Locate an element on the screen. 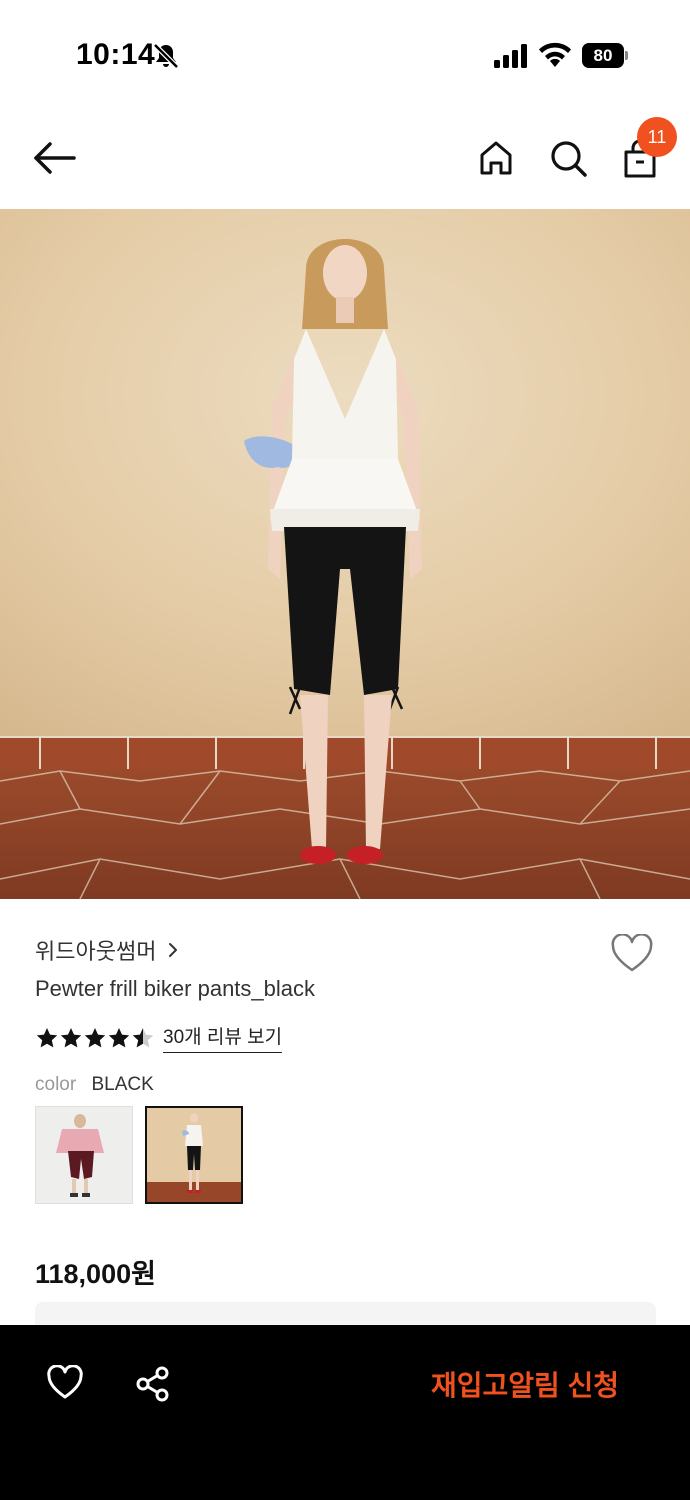 The width and height of the screenshot is (690, 1500). nav-bar is located at coordinates (345, 159).